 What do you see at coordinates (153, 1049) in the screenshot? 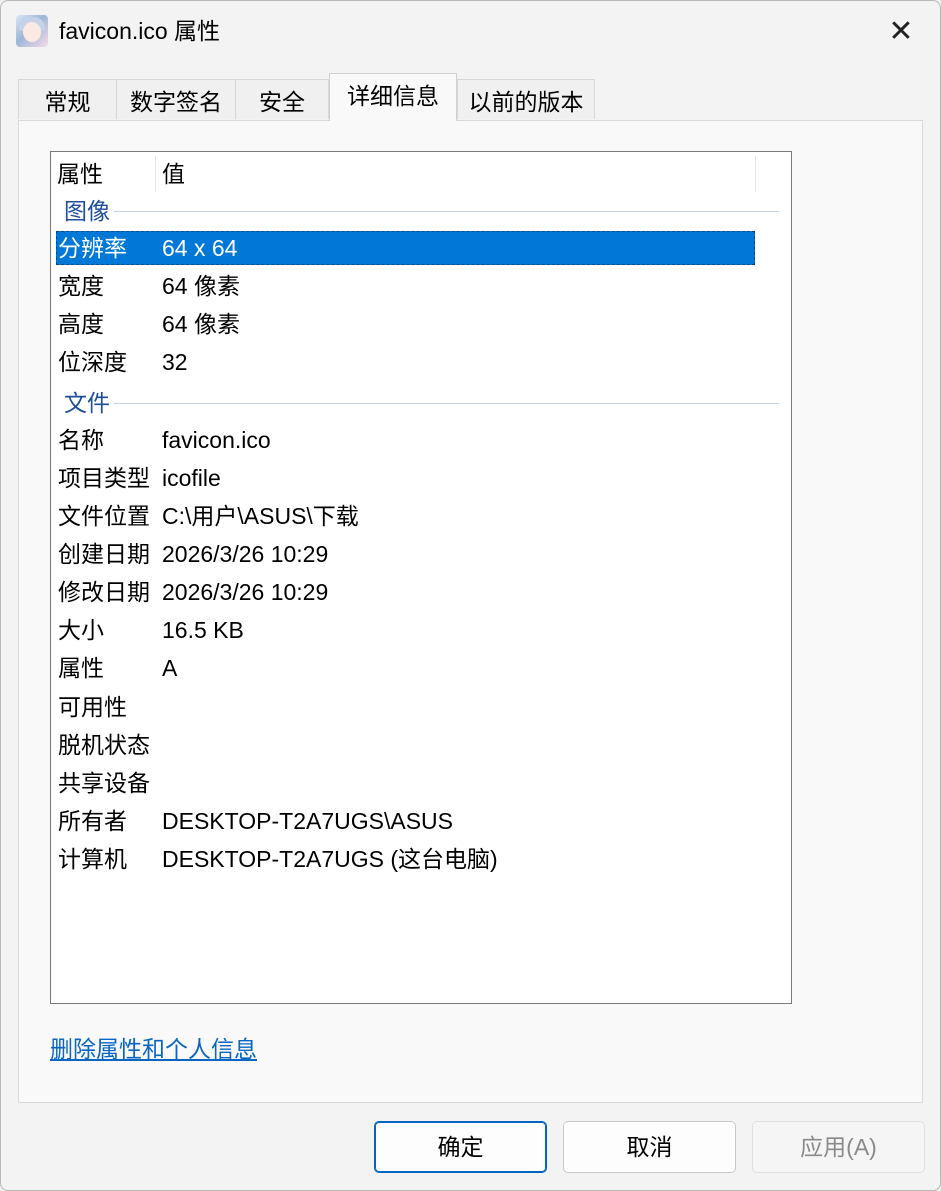
I see `remove-properties-link: 删除属性和个人信息` at bounding box center [153, 1049].